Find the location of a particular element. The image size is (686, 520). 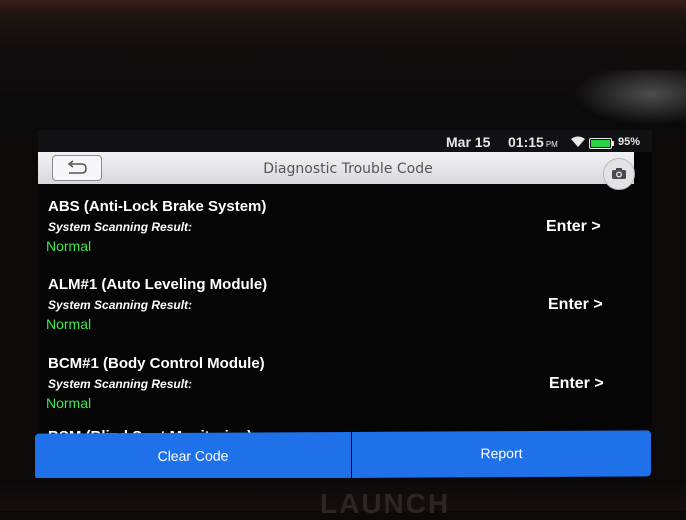

battery-icon is located at coordinates (602, 144).